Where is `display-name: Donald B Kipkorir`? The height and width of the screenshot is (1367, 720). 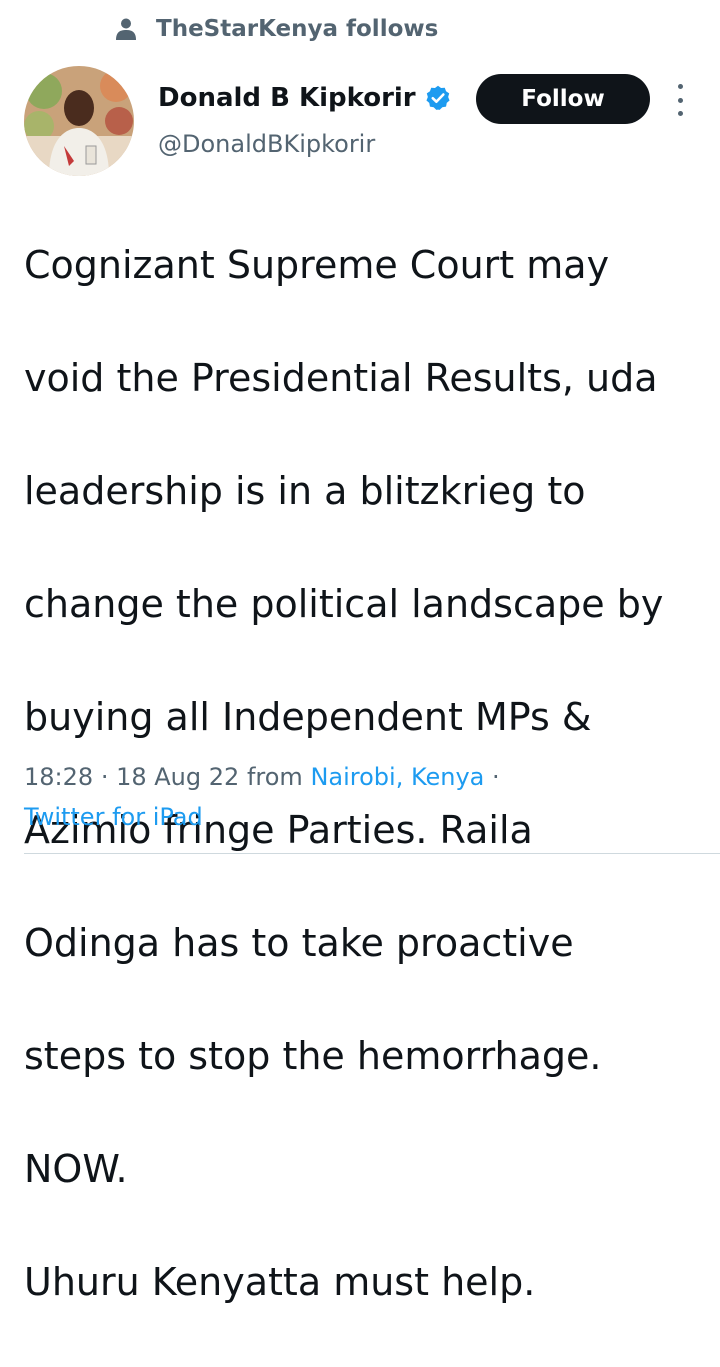
display-name: Donald B Kipkorir is located at coordinates (287, 98).